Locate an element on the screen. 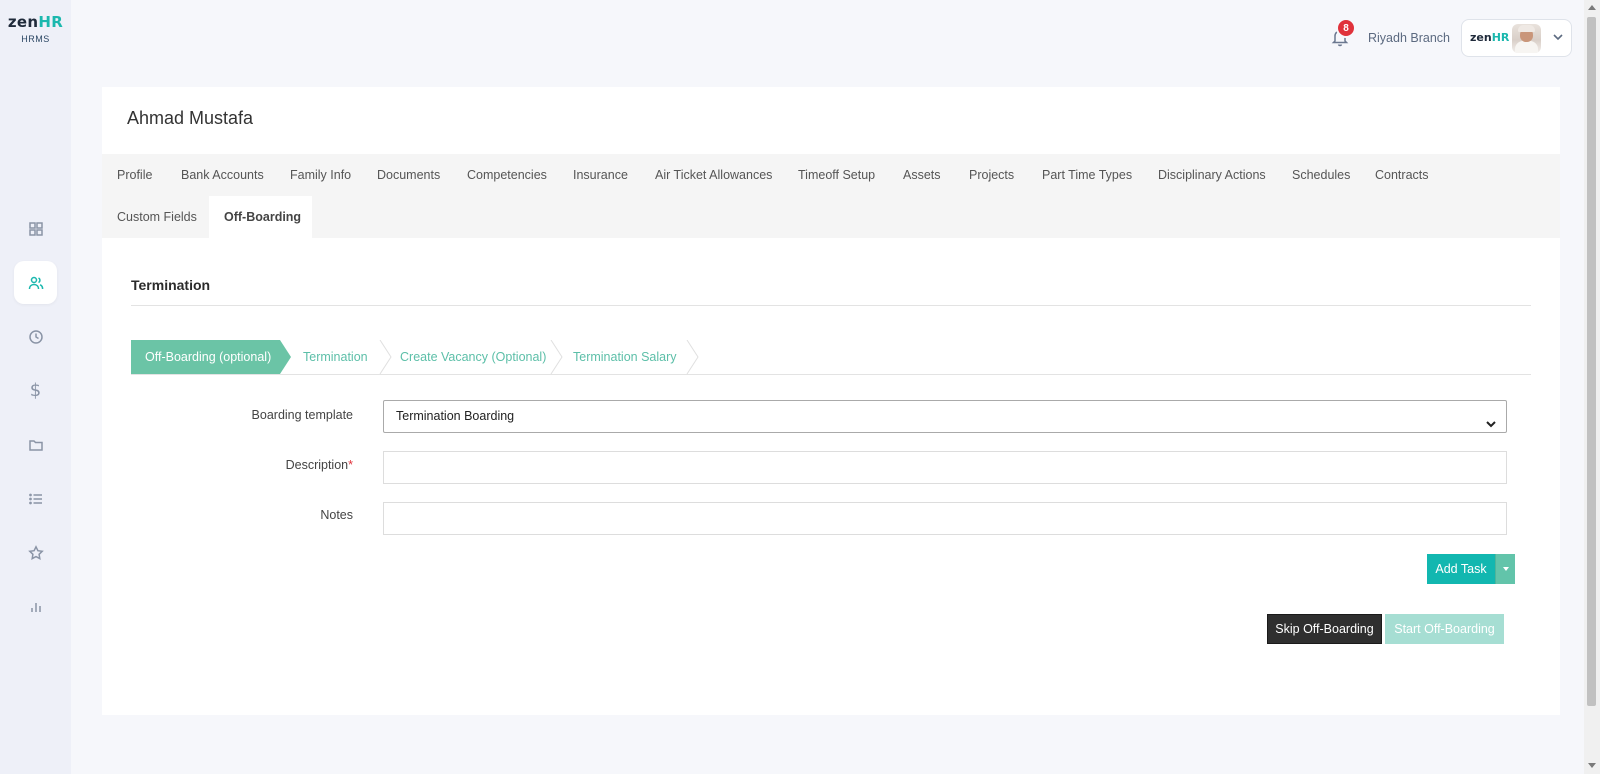 Image resolution: width=1600 pixels, height=774 pixels. sidebar: zenHR HRMS $ is located at coordinates (35, 387).